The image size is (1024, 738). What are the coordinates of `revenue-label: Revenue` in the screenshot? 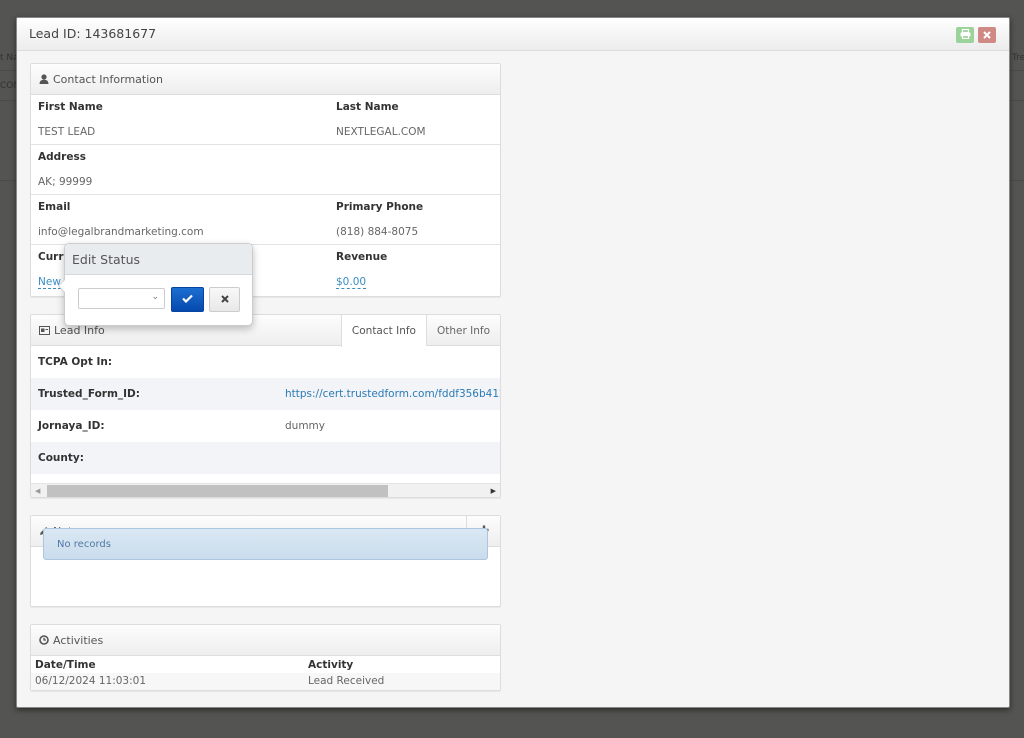 It's located at (362, 257).